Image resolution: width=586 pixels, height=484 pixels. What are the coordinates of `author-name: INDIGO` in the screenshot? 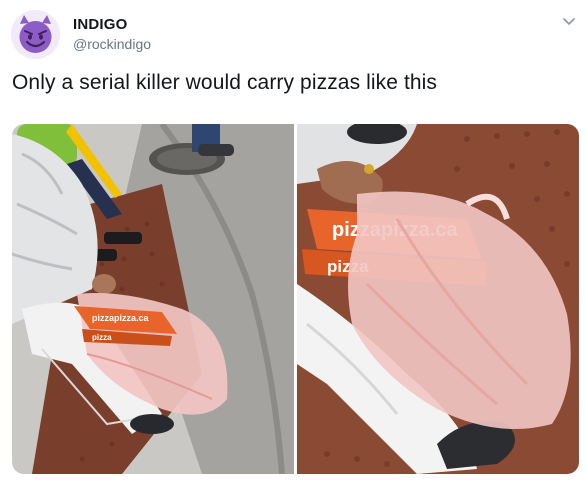 It's located at (100, 24).